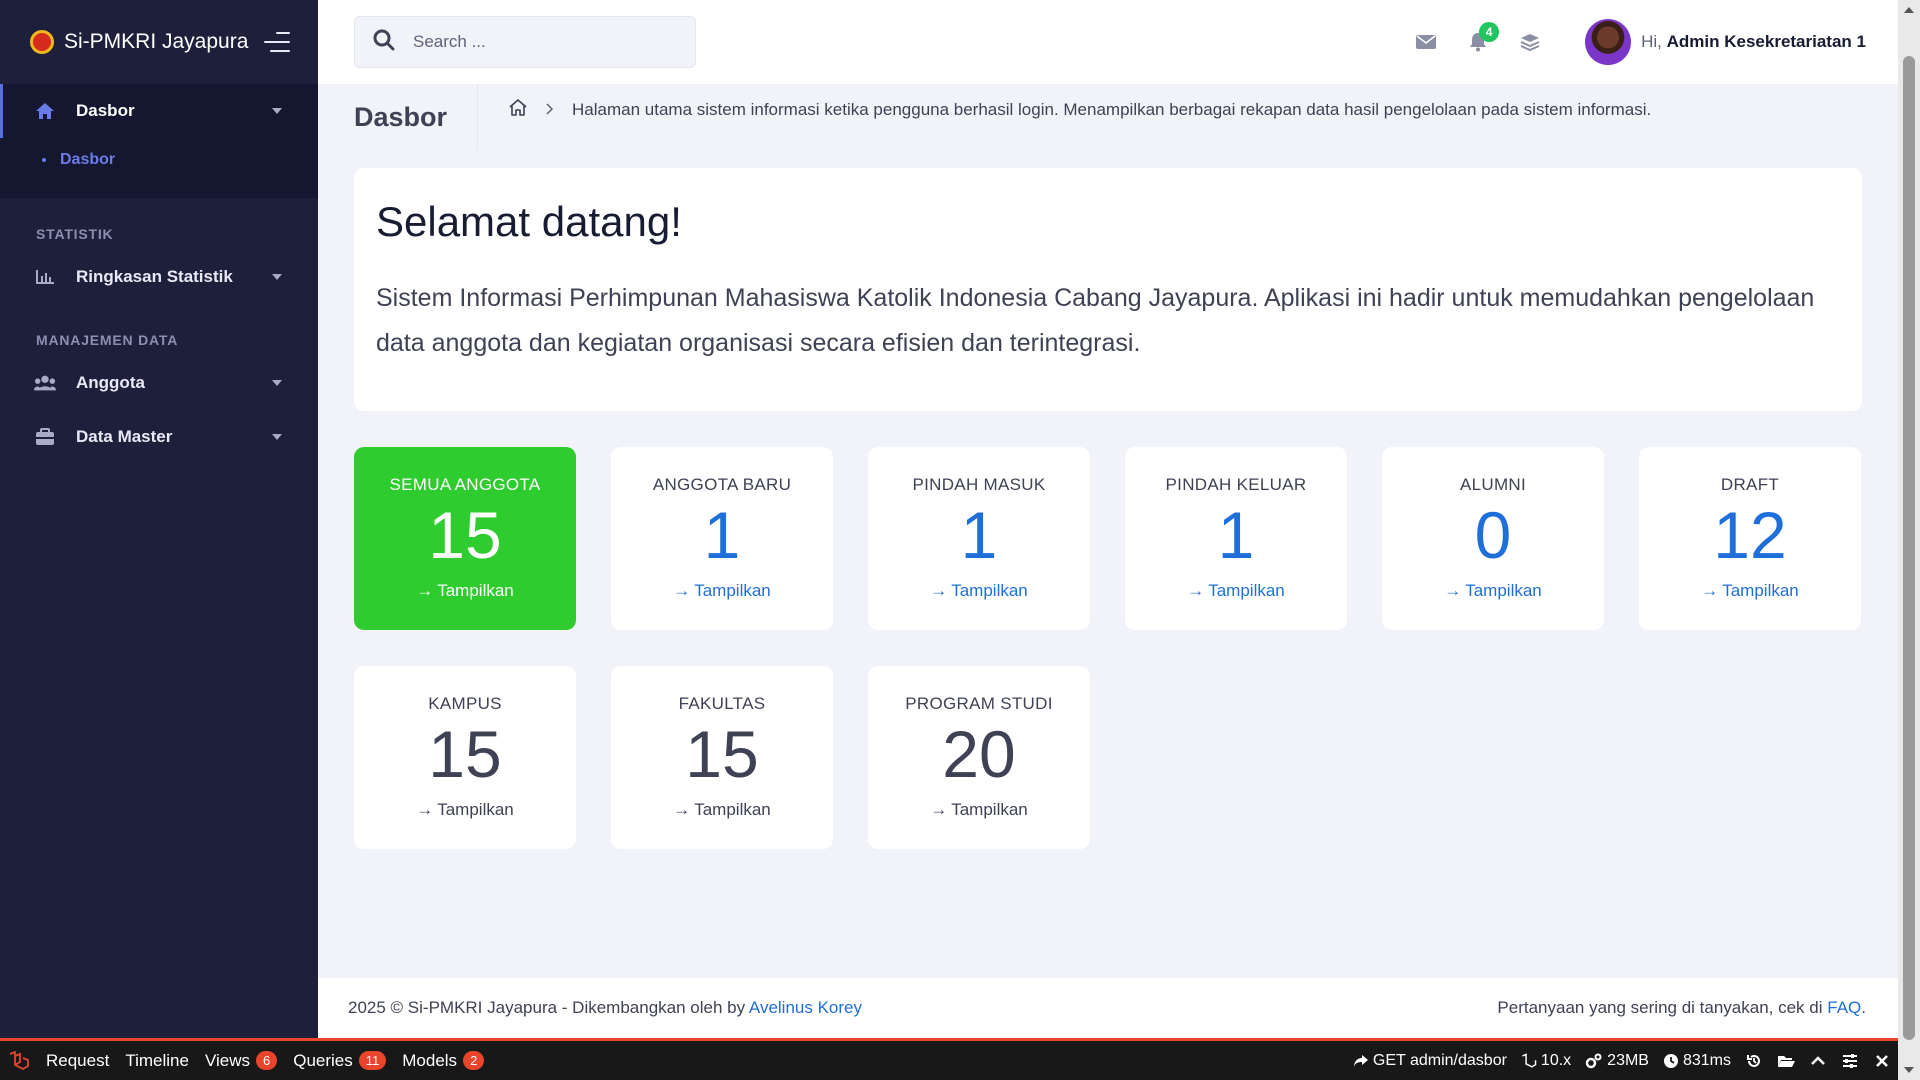 This screenshot has width=1920, height=1080. I want to click on debug-route-indicator: GET admin/dasbor, so click(1430, 1061).